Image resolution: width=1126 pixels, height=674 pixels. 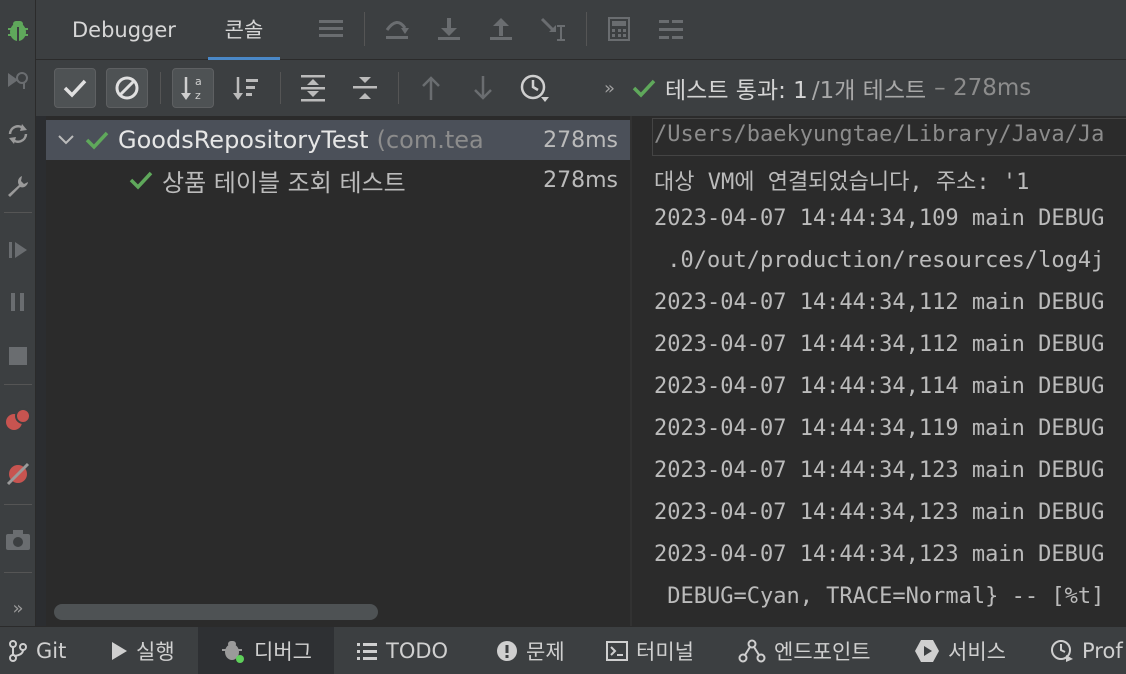 I want to click on services-tool-button: 서비스, so click(x=960, y=650).